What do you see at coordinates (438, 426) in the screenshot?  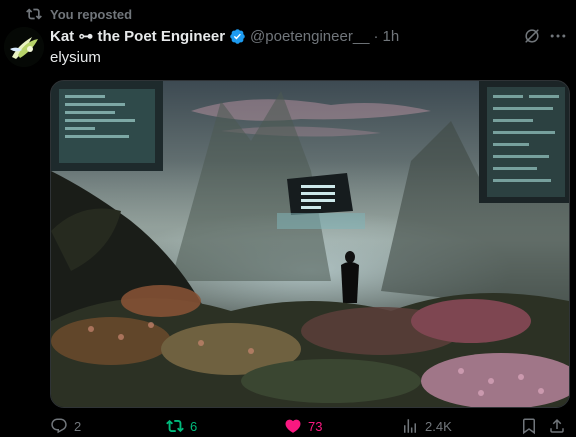 I see `views-count: 2.4K` at bounding box center [438, 426].